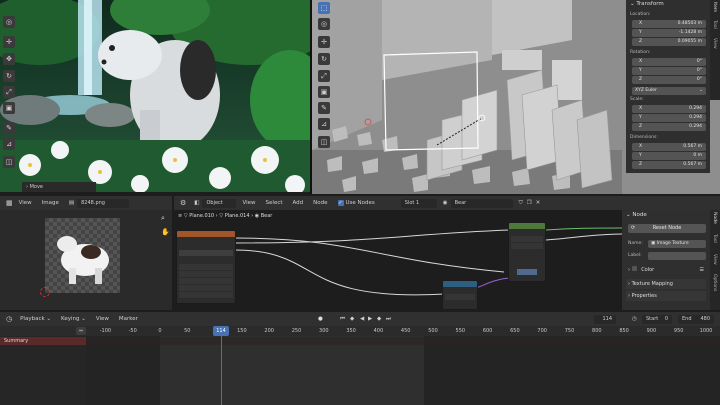 This screenshot has height=405, width=720. What do you see at coordinates (418, 203) in the screenshot?
I see `slot-select: Slot 1` at bounding box center [418, 203].